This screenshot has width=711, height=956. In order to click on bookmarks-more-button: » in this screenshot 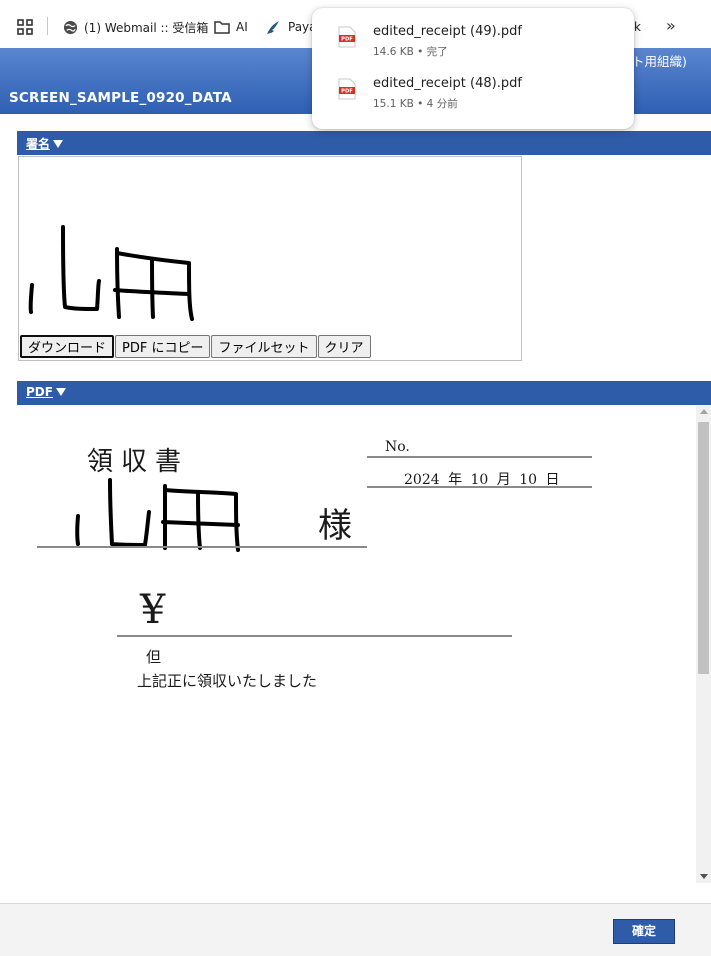, I will do `click(671, 25)`.